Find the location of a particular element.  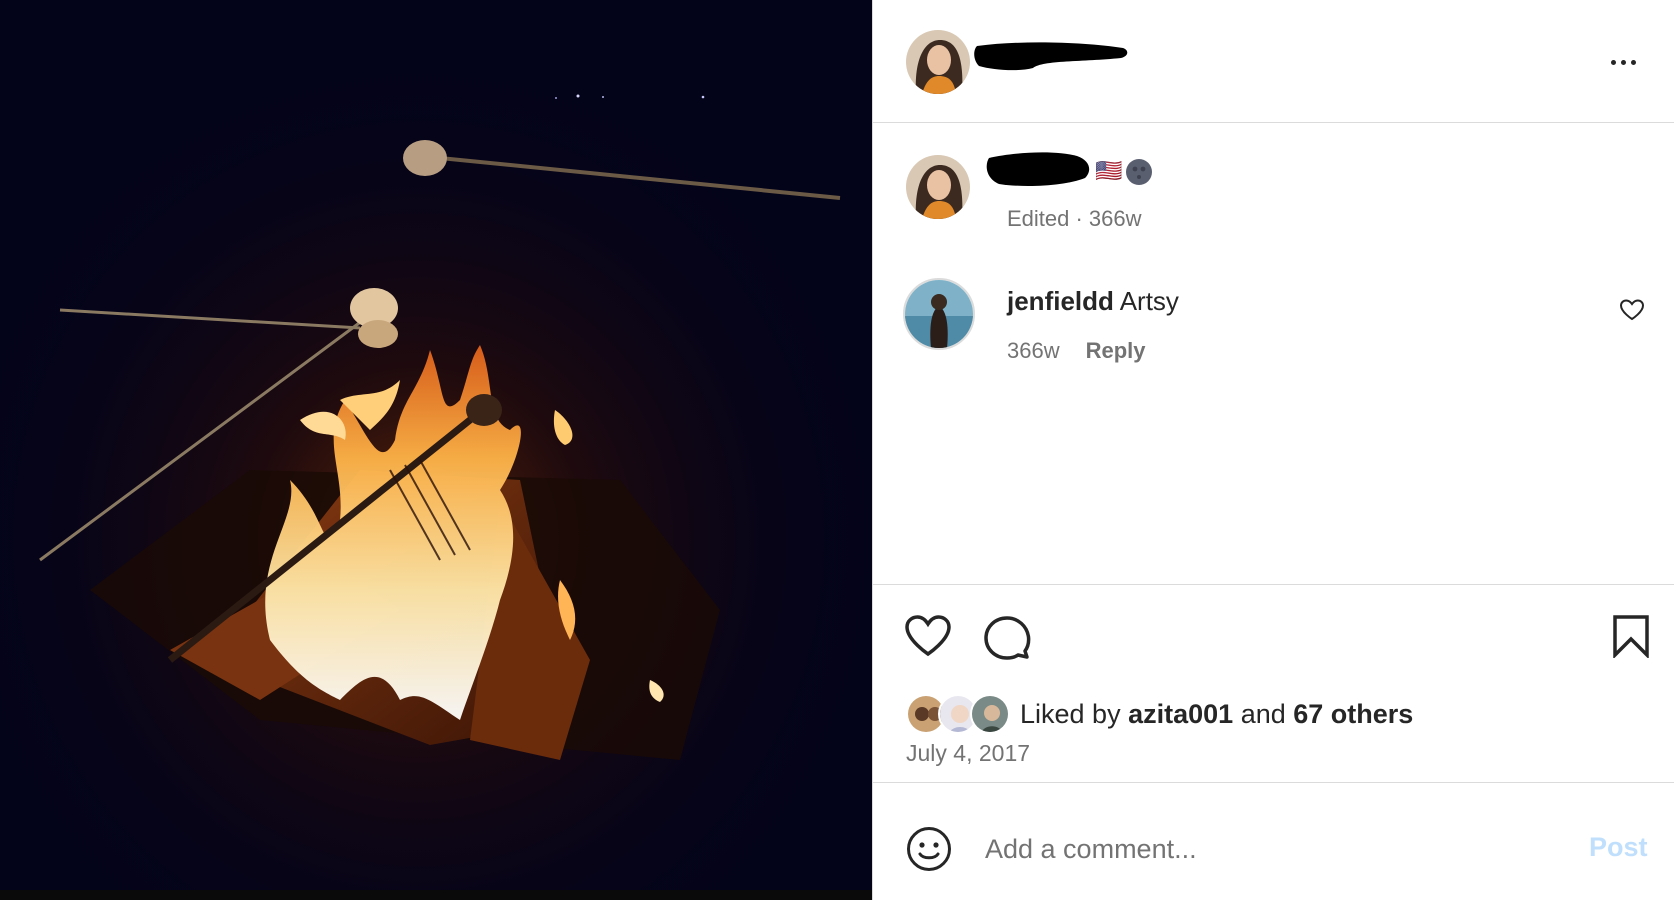

caption-meta: Edited · 366w is located at coordinates (1074, 218).